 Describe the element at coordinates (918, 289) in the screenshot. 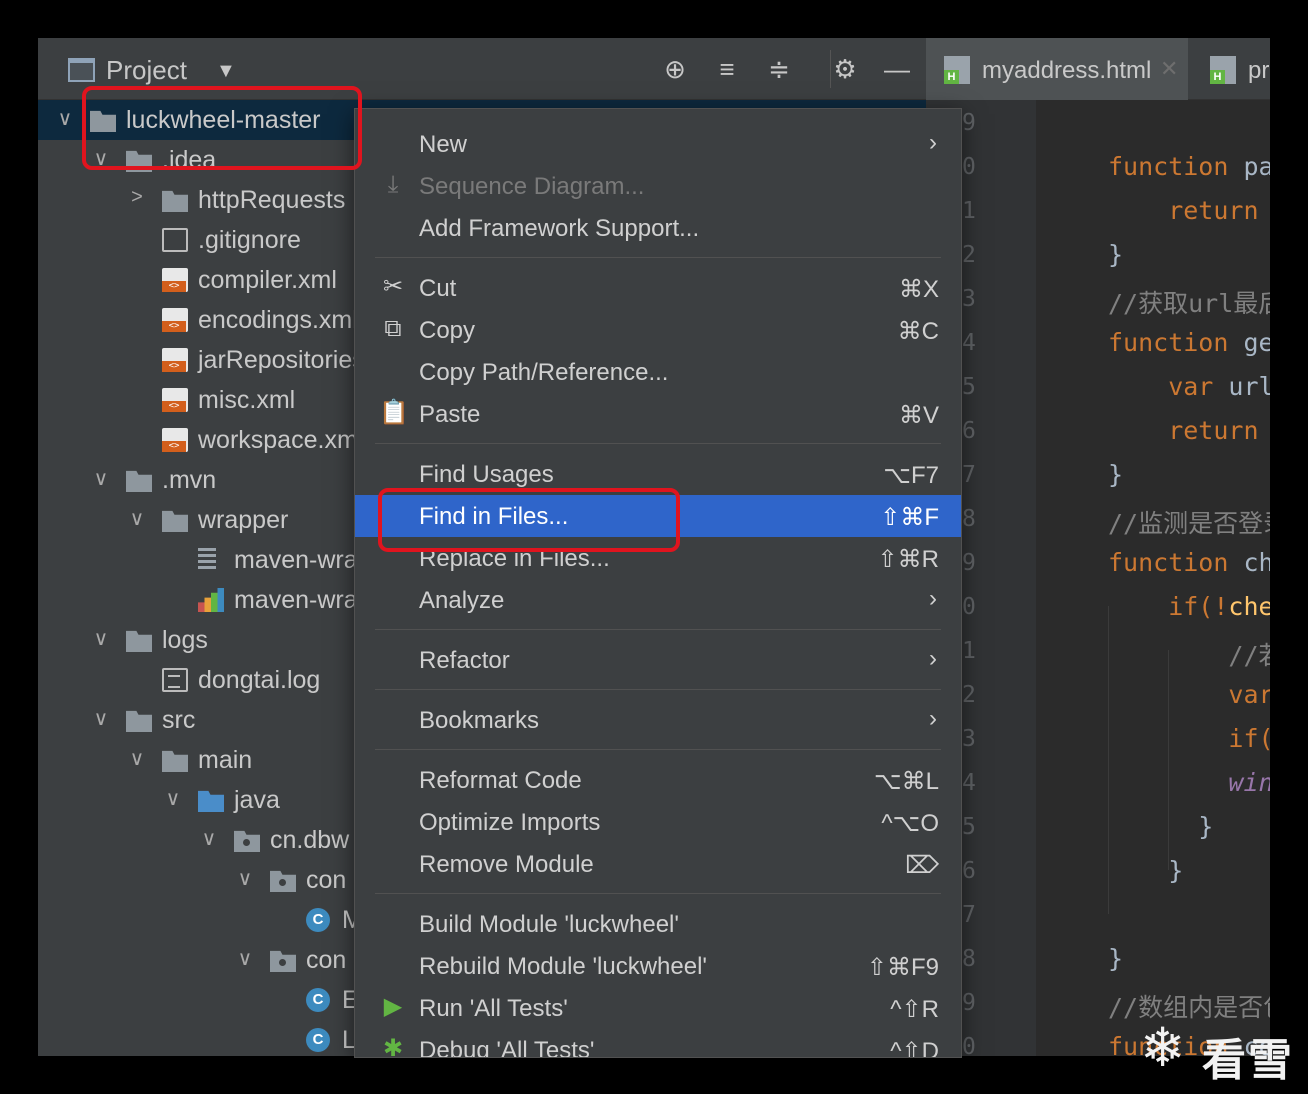

I see `menu-shortcut: ⌘X` at that location.